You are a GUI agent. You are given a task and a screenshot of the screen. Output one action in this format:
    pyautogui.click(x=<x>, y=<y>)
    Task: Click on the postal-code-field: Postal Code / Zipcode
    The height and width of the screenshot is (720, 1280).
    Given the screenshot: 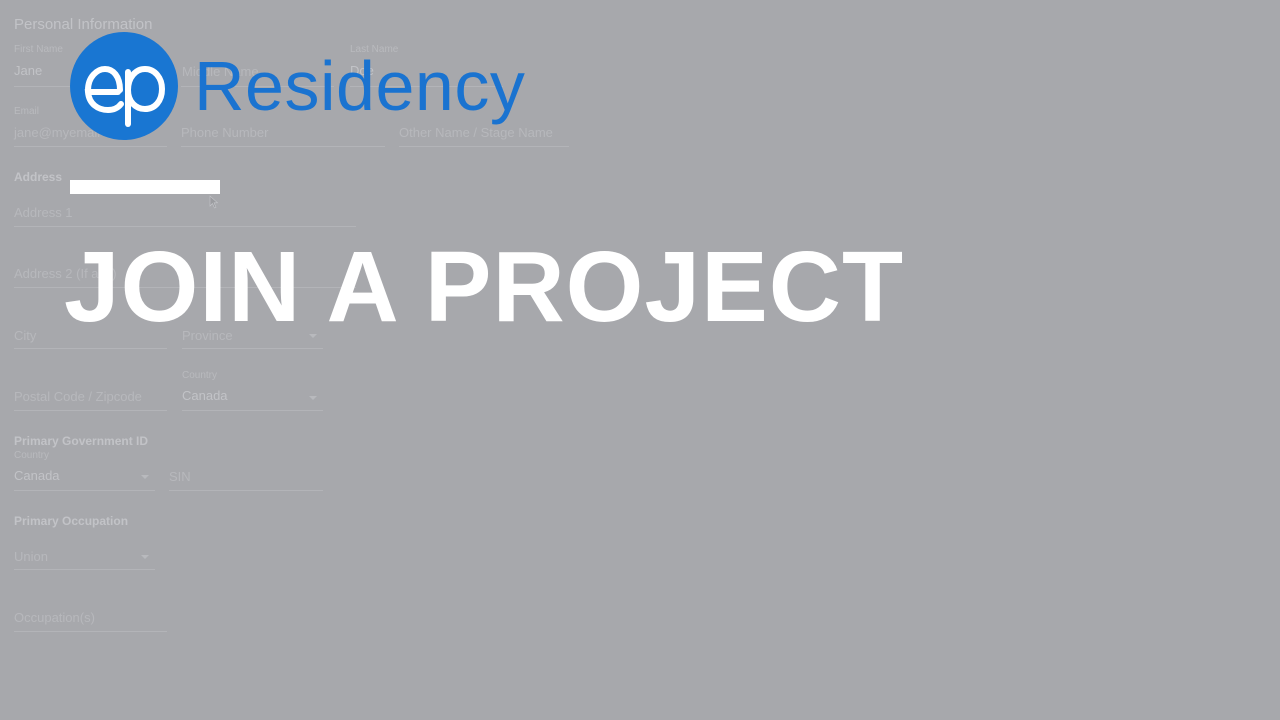 What is the action you would take?
    pyautogui.click(x=78, y=396)
    